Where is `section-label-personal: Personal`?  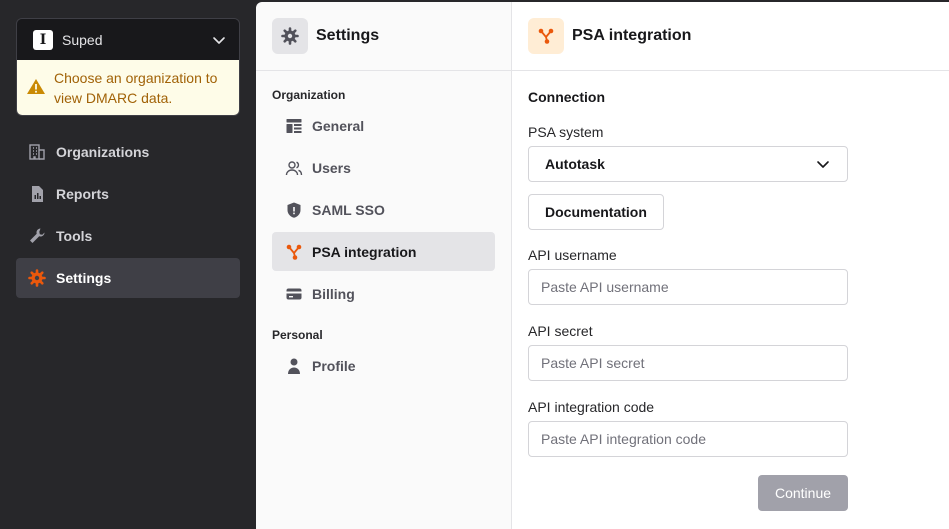
section-label-personal: Personal is located at coordinates (297, 335).